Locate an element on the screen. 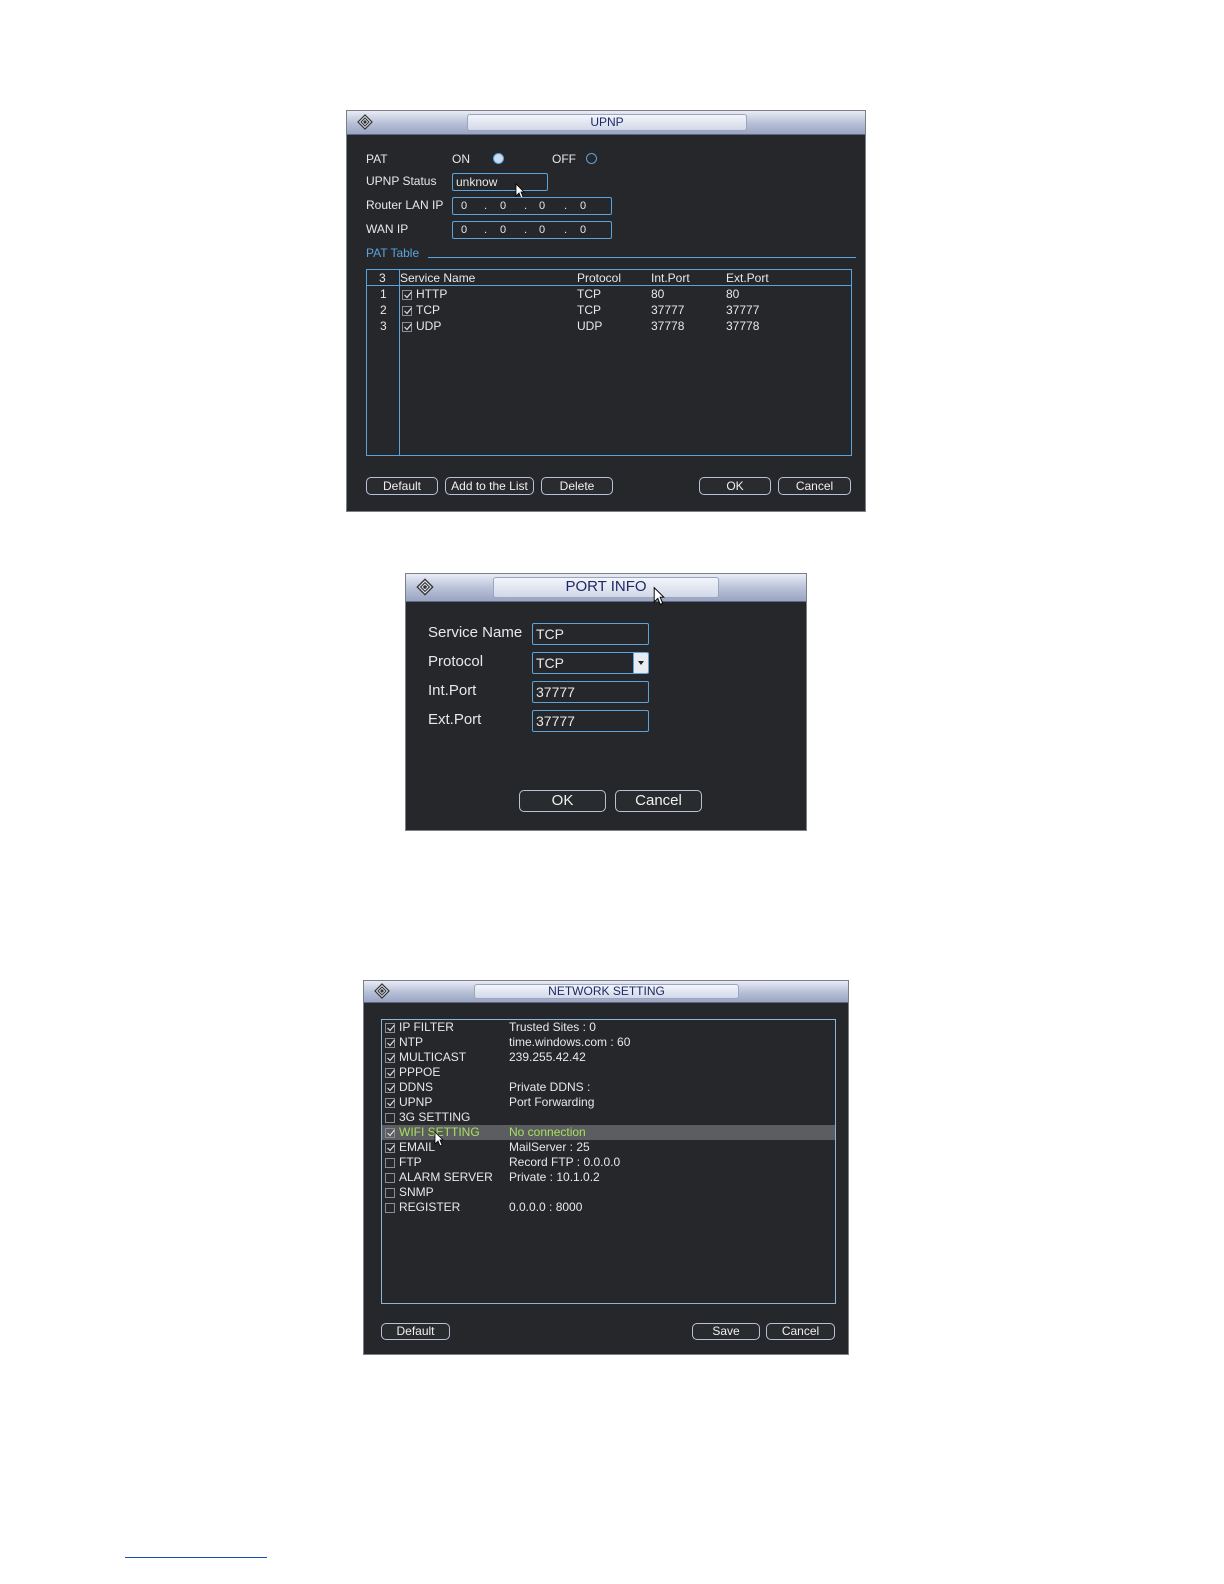  upnp-status-field: unknow is located at coordinates (500, 182).